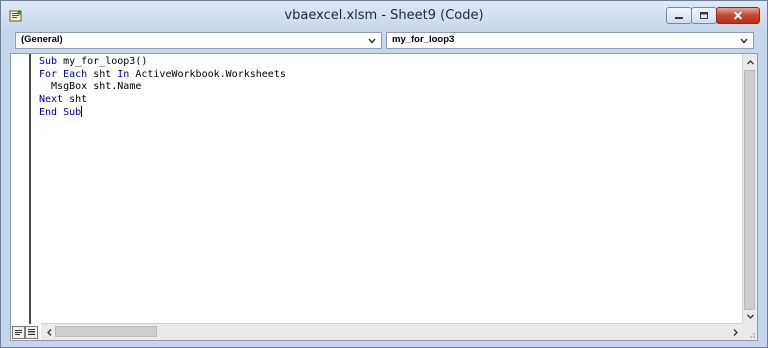  What do you see at coordinates (750, 332) in the screenshot?
I see `resize-grip` at bounding box center [750, 332].